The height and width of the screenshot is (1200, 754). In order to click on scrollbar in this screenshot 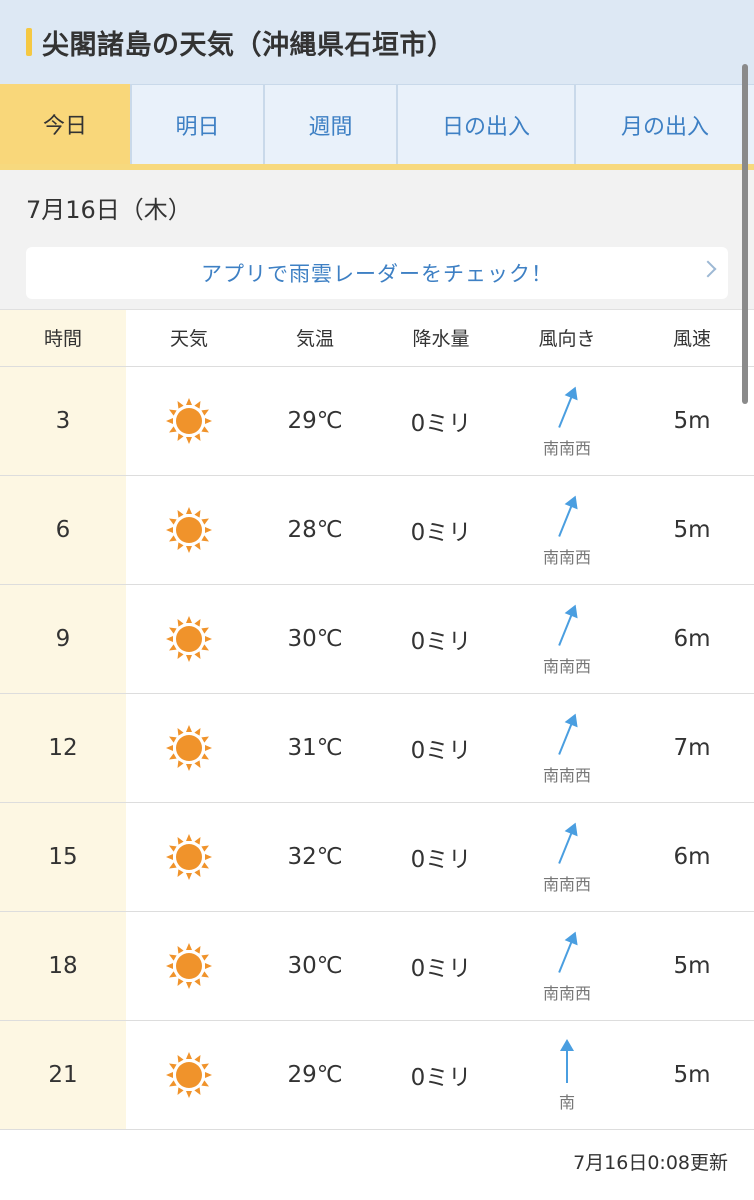, I will do `click(745, 234)`.